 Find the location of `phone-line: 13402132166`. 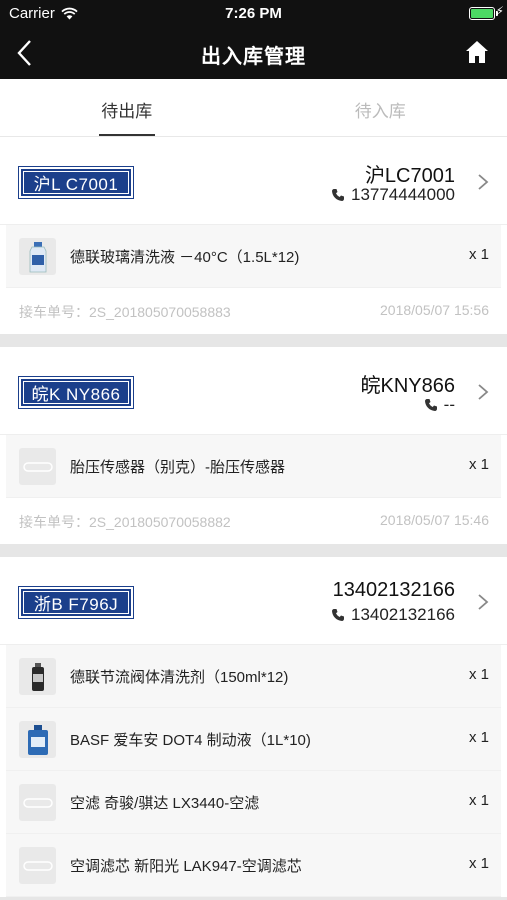

phone-line: 13402132166 is located at coordinates (393, 615).